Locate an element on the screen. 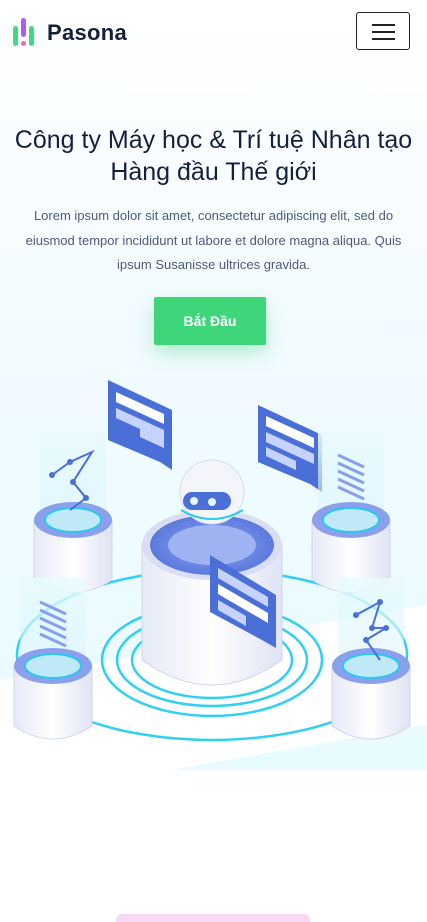  brand-link: Pasona is located at coordinates (69, 33).